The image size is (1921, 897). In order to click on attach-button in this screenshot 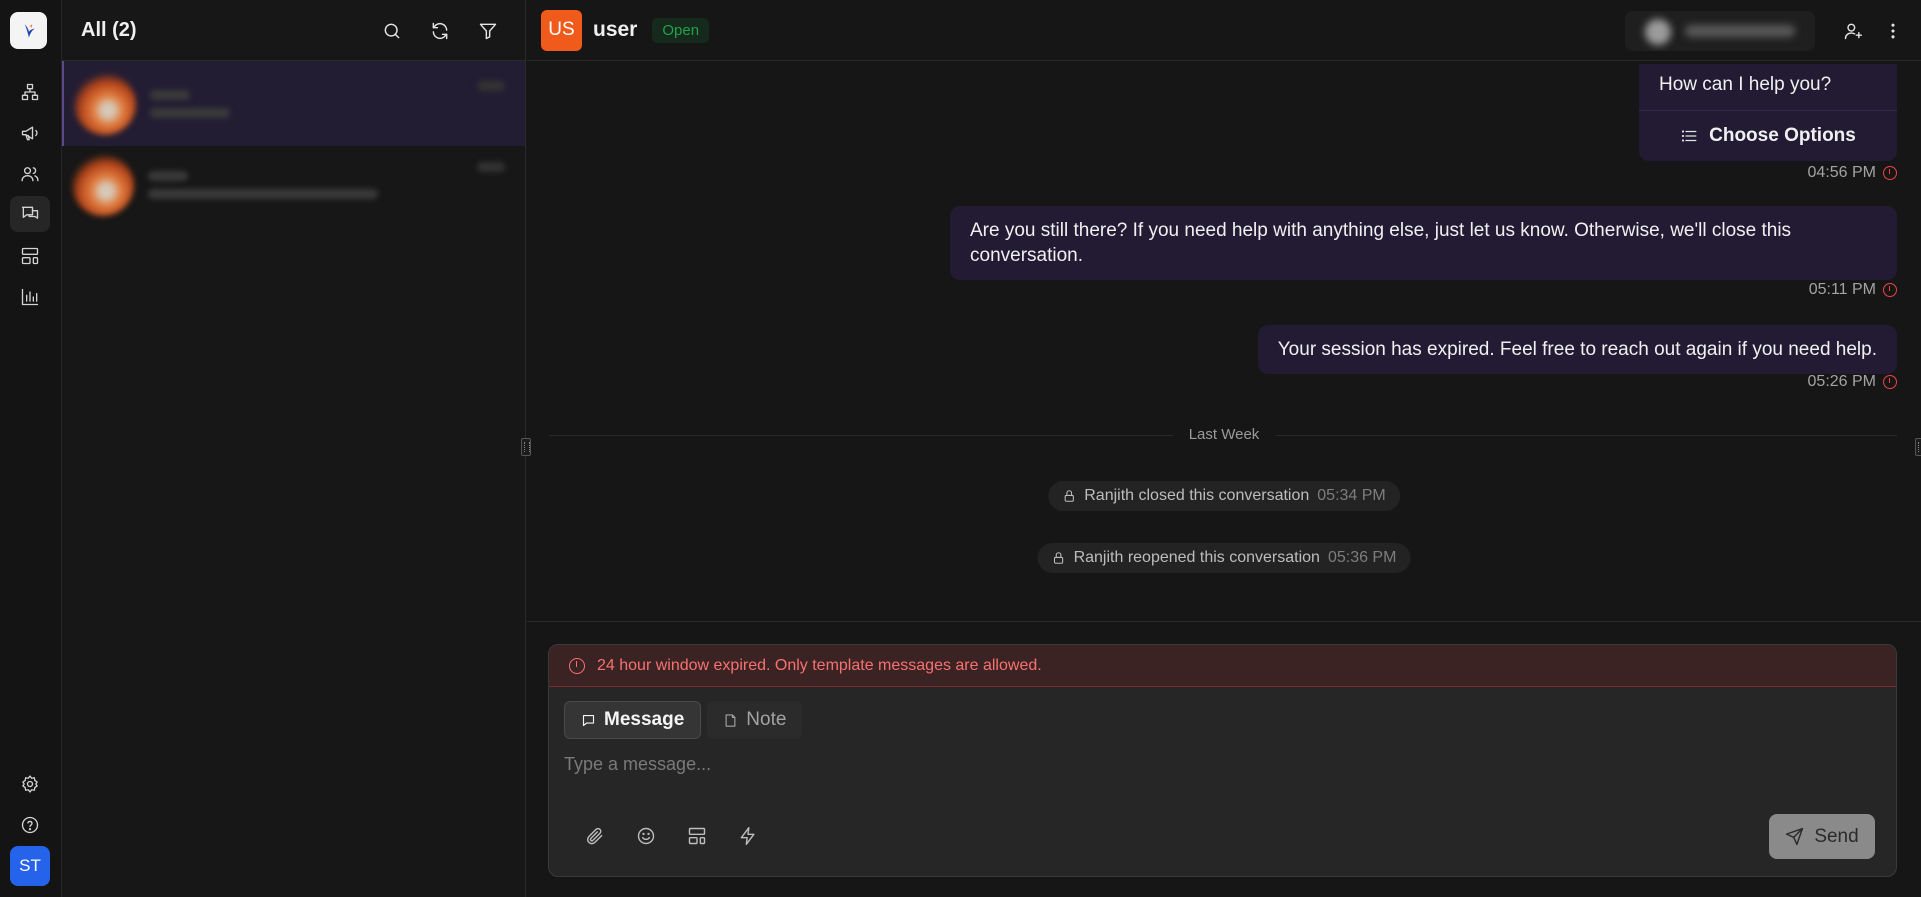, I will do `click(595, 836)`.